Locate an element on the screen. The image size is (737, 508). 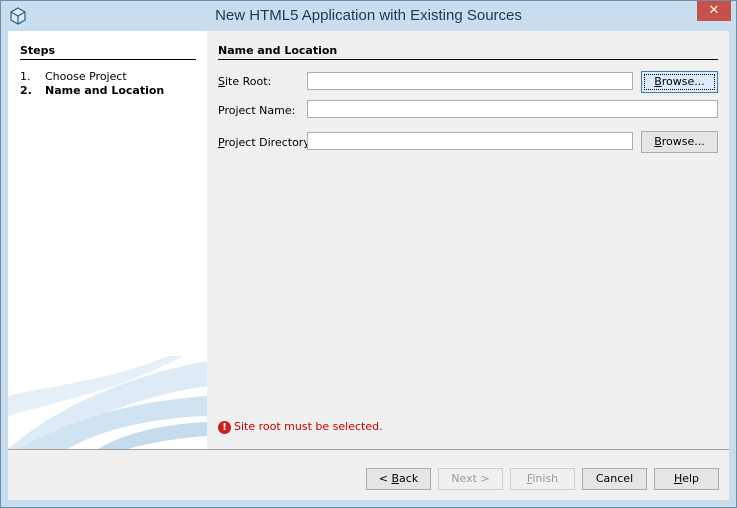
step-item-name-and-location: 2. Name and Location is located at coordinates (92, 90).